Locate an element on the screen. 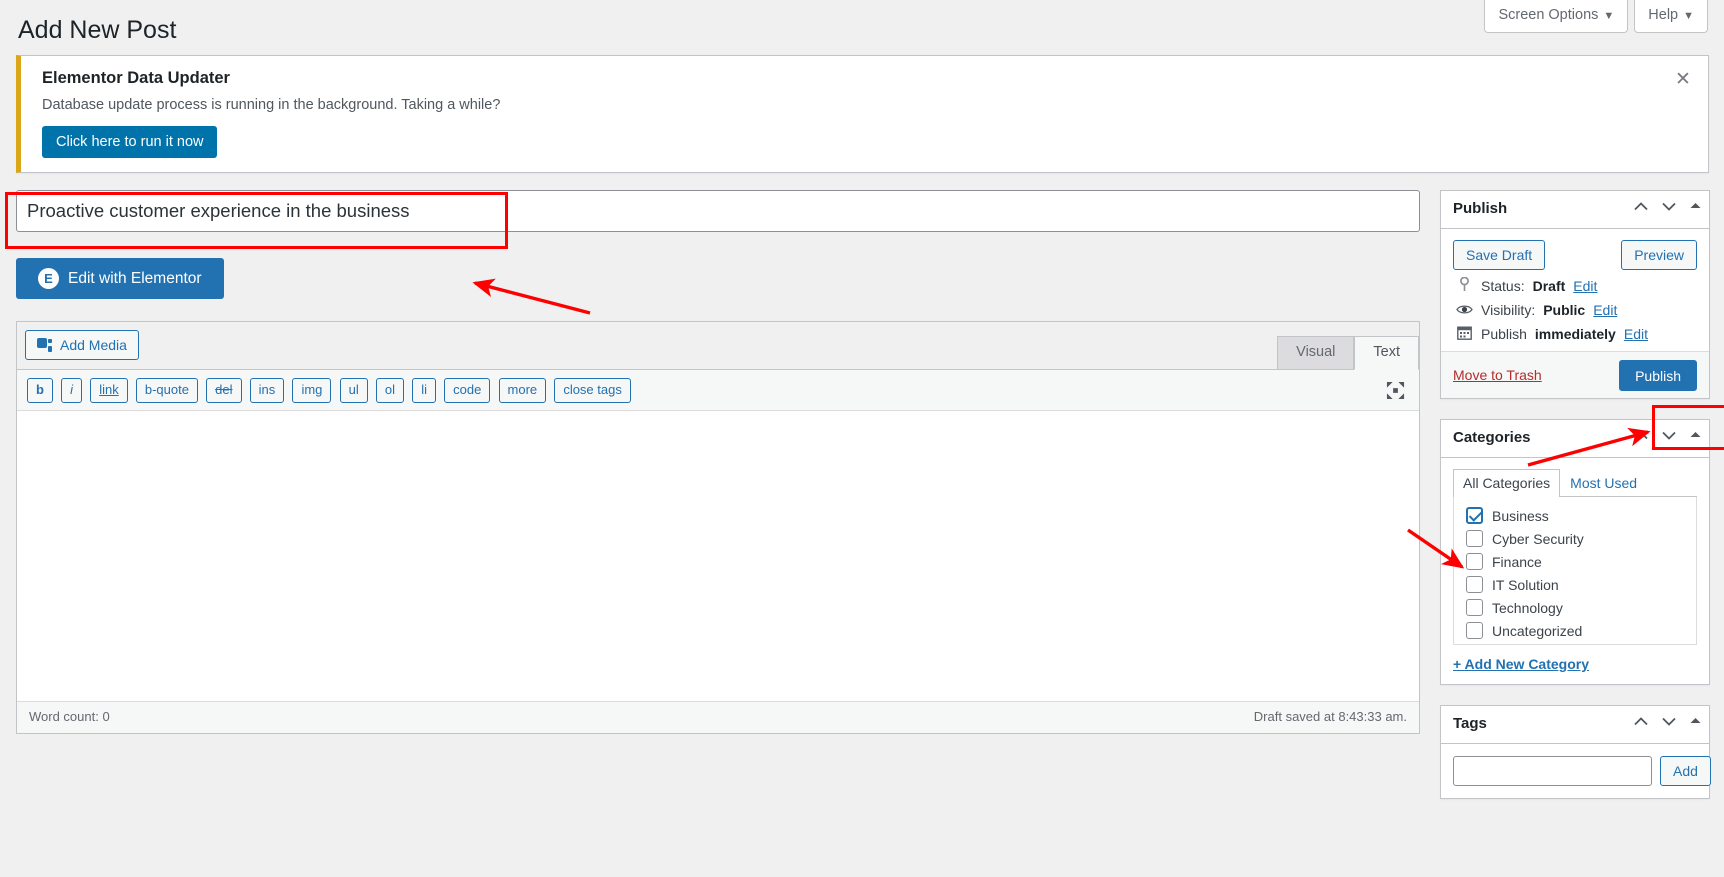 The image size is (1724, 877). run-updater-button: Click here to run it now is located at coordinates (130, 142).